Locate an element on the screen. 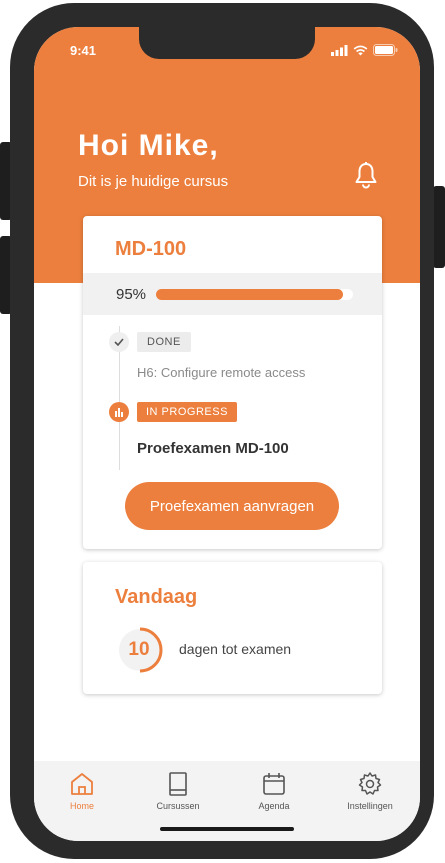 The width and height of the screenshot is (445, 863). home-indicator is located at coordinates (227, 829).